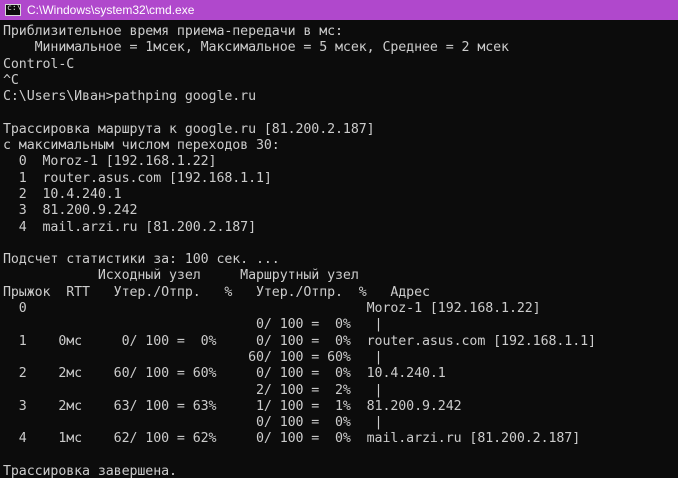  I want to click on console-line: Control-C, so click(39, 64).